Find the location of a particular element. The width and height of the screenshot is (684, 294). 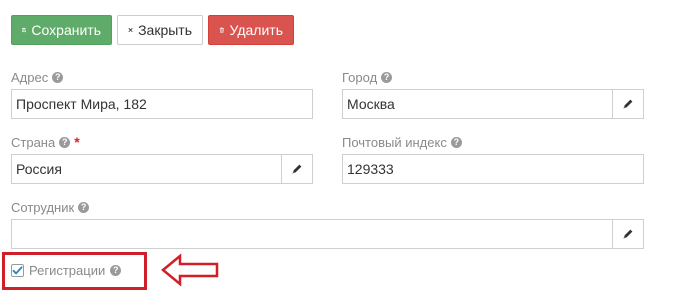

address-field: Адрес ? is located at coordinates (162, 93).